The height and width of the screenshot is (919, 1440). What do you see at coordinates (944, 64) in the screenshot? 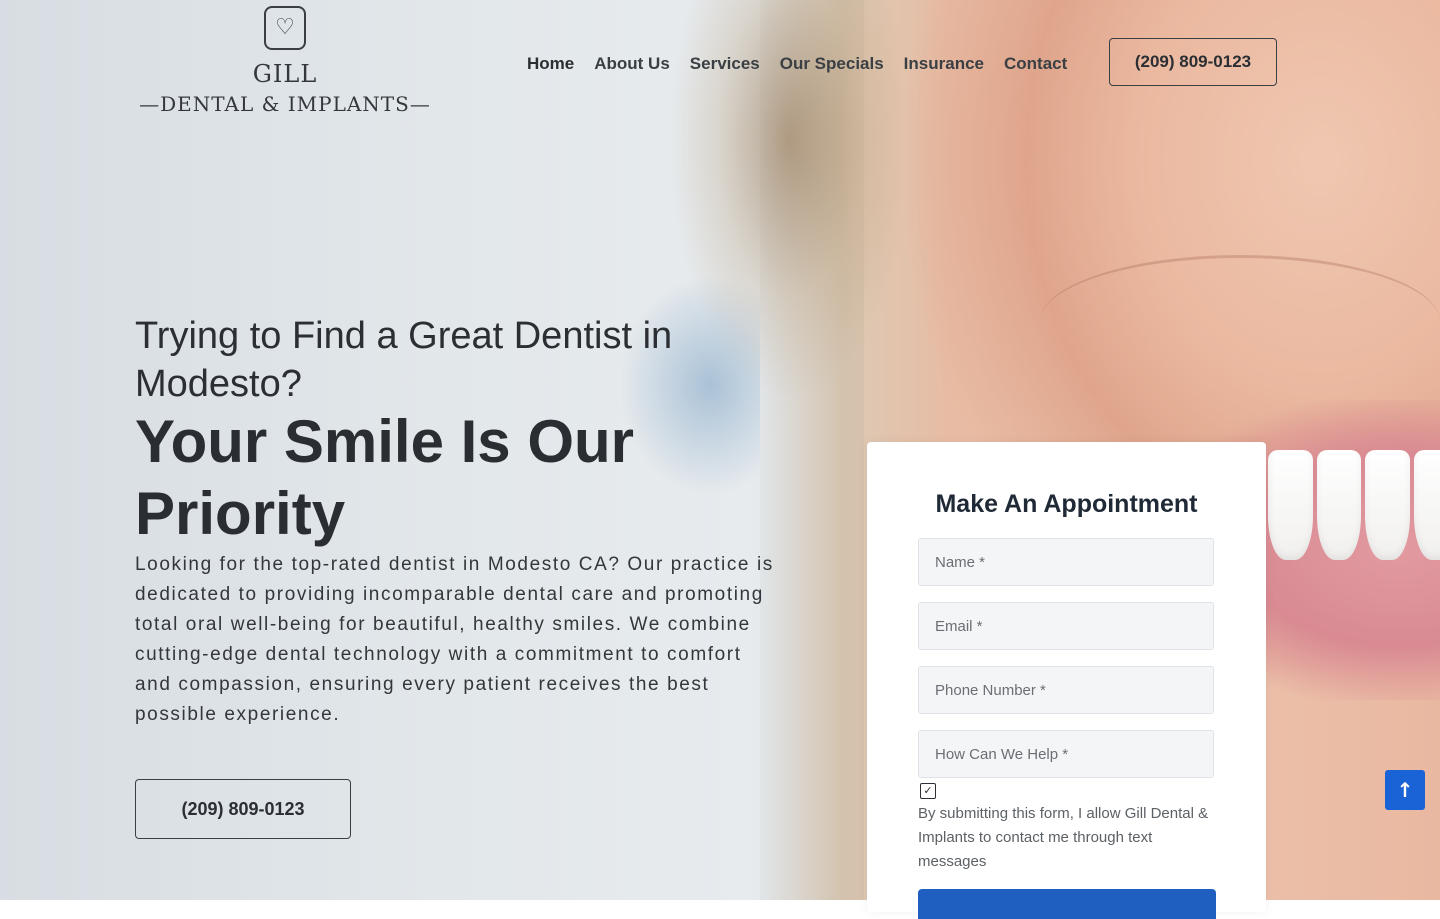
I see `nav-insurance: Insurance` at bounding box center [944, 64].